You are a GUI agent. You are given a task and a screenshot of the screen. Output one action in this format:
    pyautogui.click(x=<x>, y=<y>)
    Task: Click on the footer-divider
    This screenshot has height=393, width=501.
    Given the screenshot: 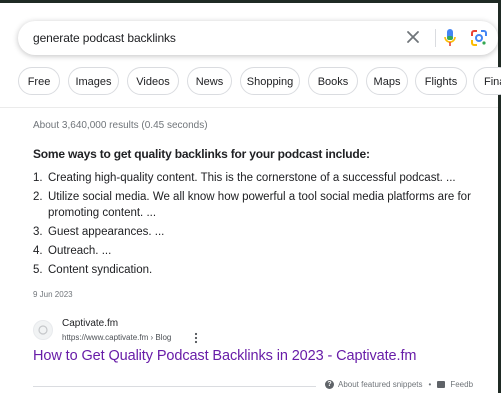 What is the action you would take?
    pyautogui.click(x=174, y=386)
    